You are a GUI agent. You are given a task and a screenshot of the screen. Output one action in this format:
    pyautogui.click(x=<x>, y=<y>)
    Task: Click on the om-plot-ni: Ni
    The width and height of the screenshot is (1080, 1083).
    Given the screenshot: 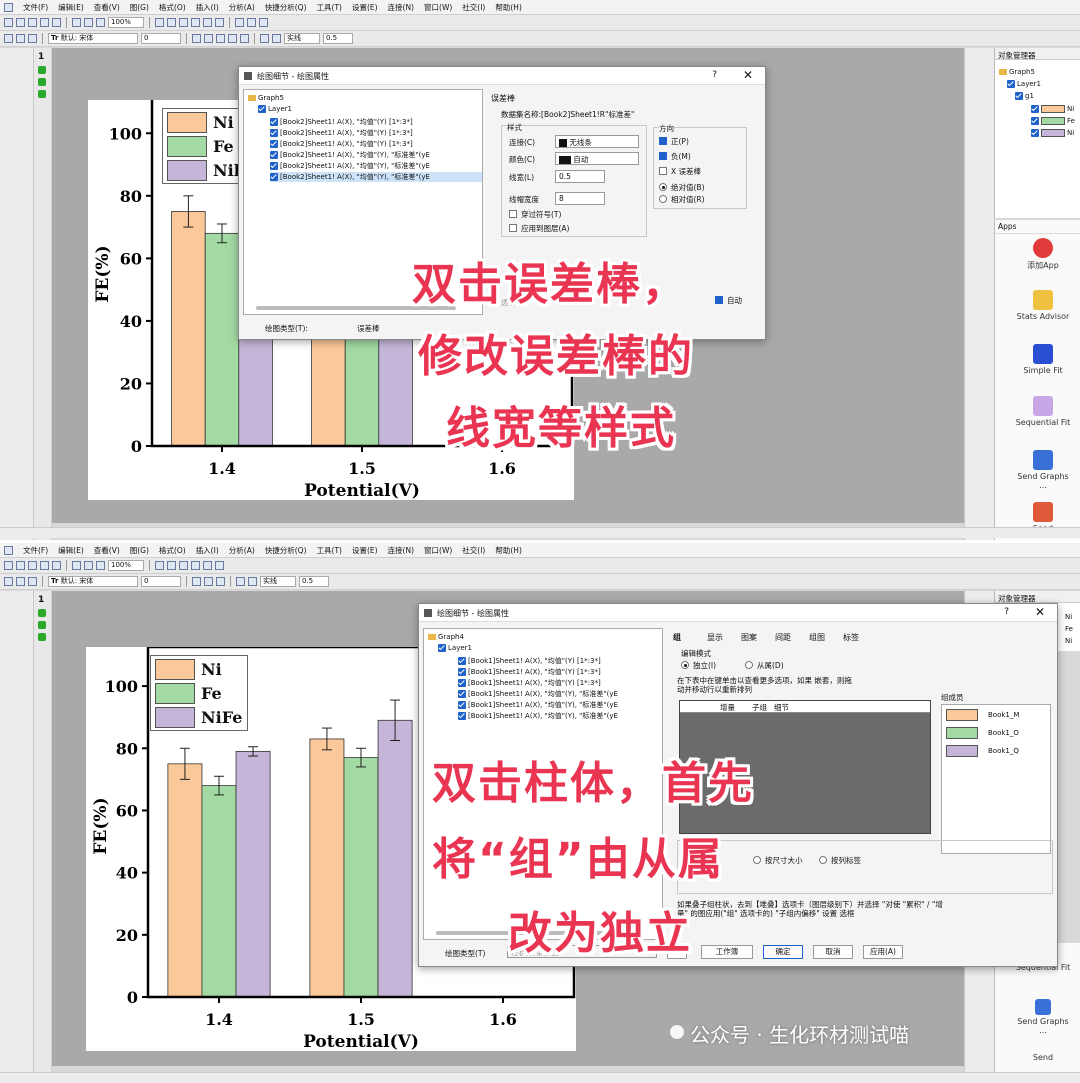 What is the action you would take?
    pyautogui.click(x=1068, y=617)
    